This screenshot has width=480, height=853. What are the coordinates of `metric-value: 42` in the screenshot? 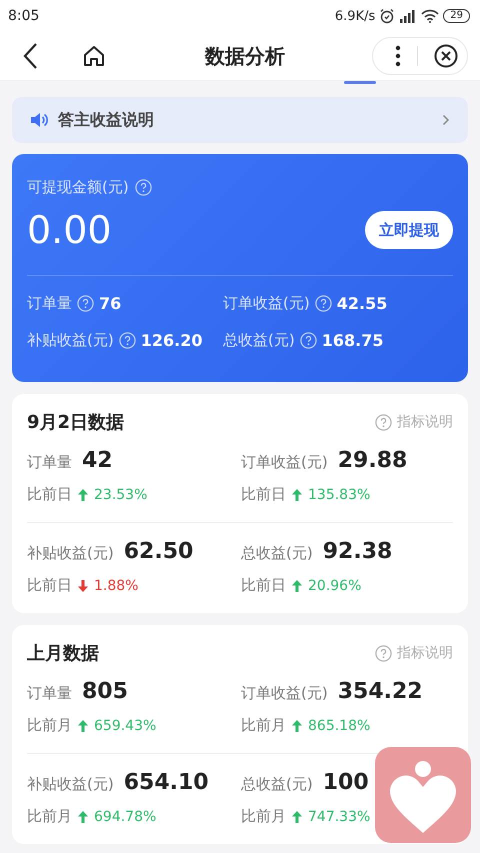 It's located at (97, 460).